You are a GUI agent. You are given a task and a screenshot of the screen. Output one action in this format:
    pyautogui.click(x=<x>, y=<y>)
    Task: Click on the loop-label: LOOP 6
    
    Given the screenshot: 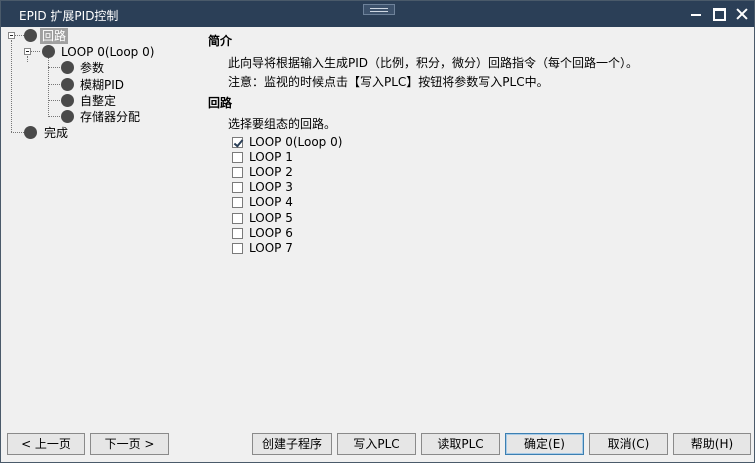 What is the action you would take?
    pyautogui.click(x=271, y=233)
    